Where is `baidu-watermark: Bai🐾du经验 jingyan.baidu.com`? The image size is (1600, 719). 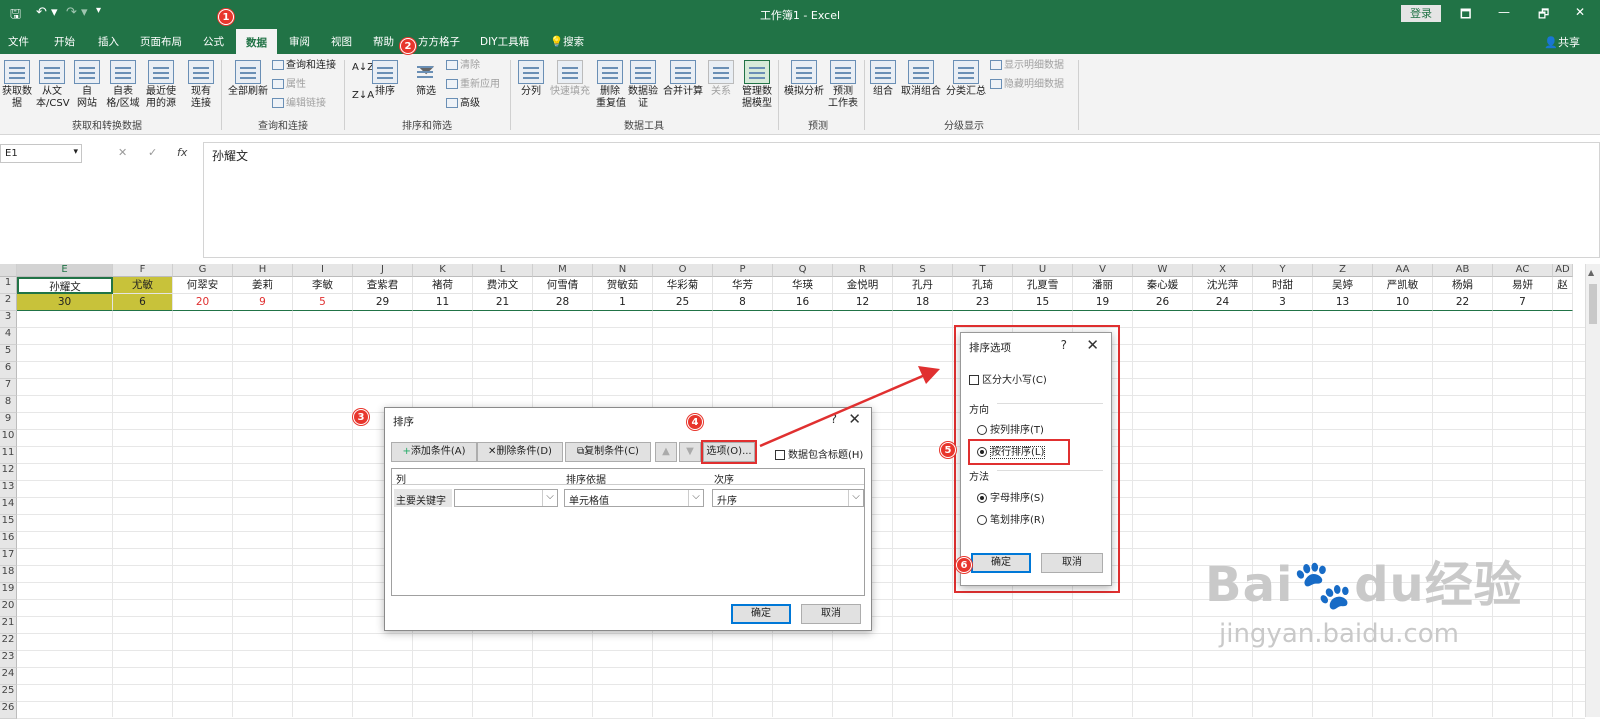 baidu-watermark: Bai🐾du经验 jingyan.baidu.com is located at coordinates (1364, 597).